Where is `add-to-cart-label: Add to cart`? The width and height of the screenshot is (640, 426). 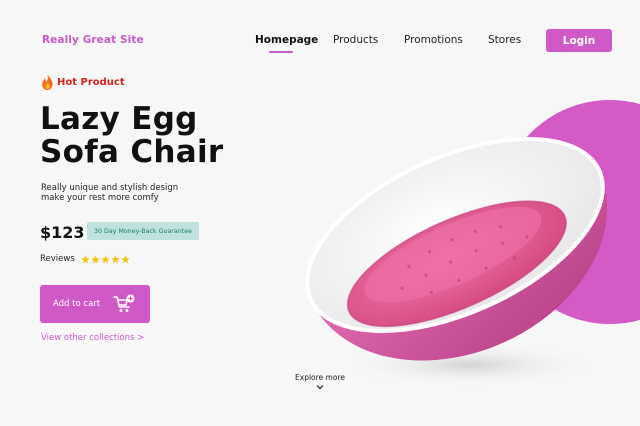
add-to-cart-label: Add to cart is located at coordinates (77, 304).